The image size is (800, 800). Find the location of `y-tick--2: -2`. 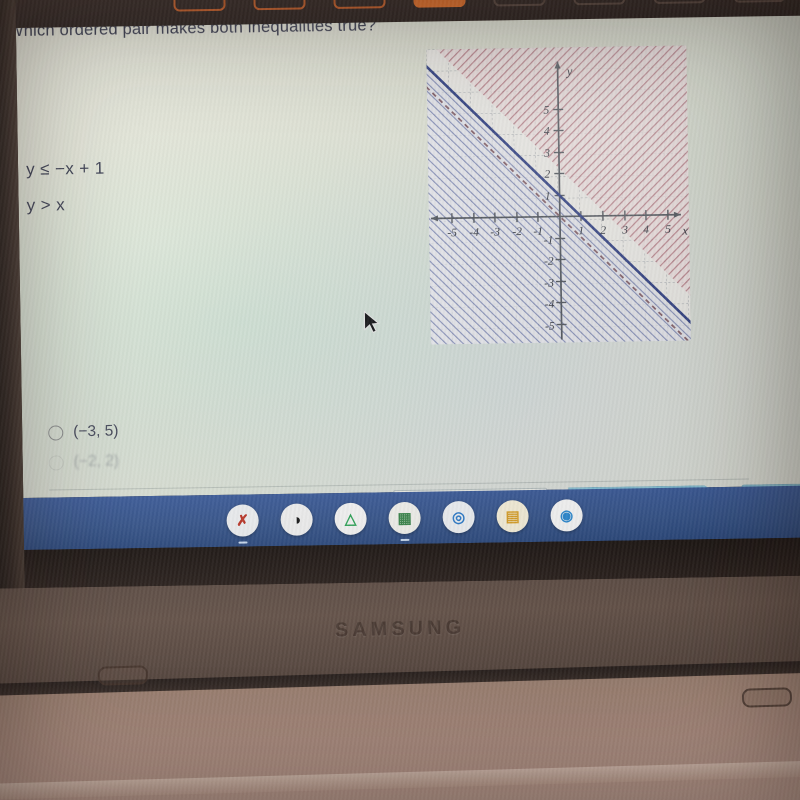

y-tick--2: -2 is located at coordinates (549, 262).